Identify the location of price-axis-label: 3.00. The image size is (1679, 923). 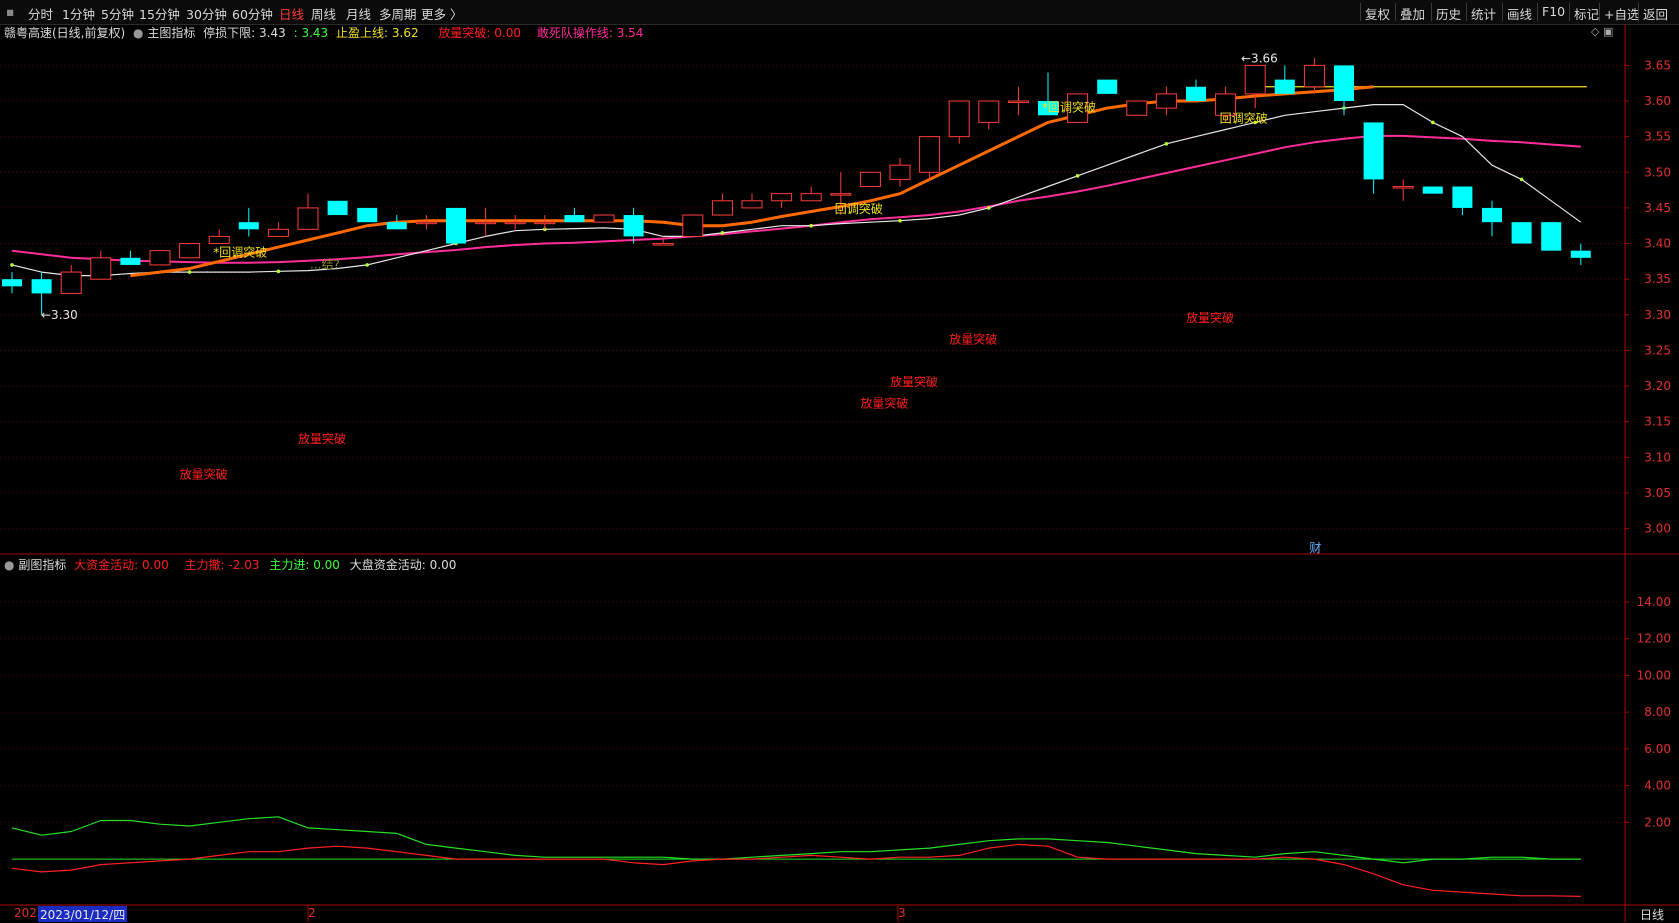
(1657, 529).